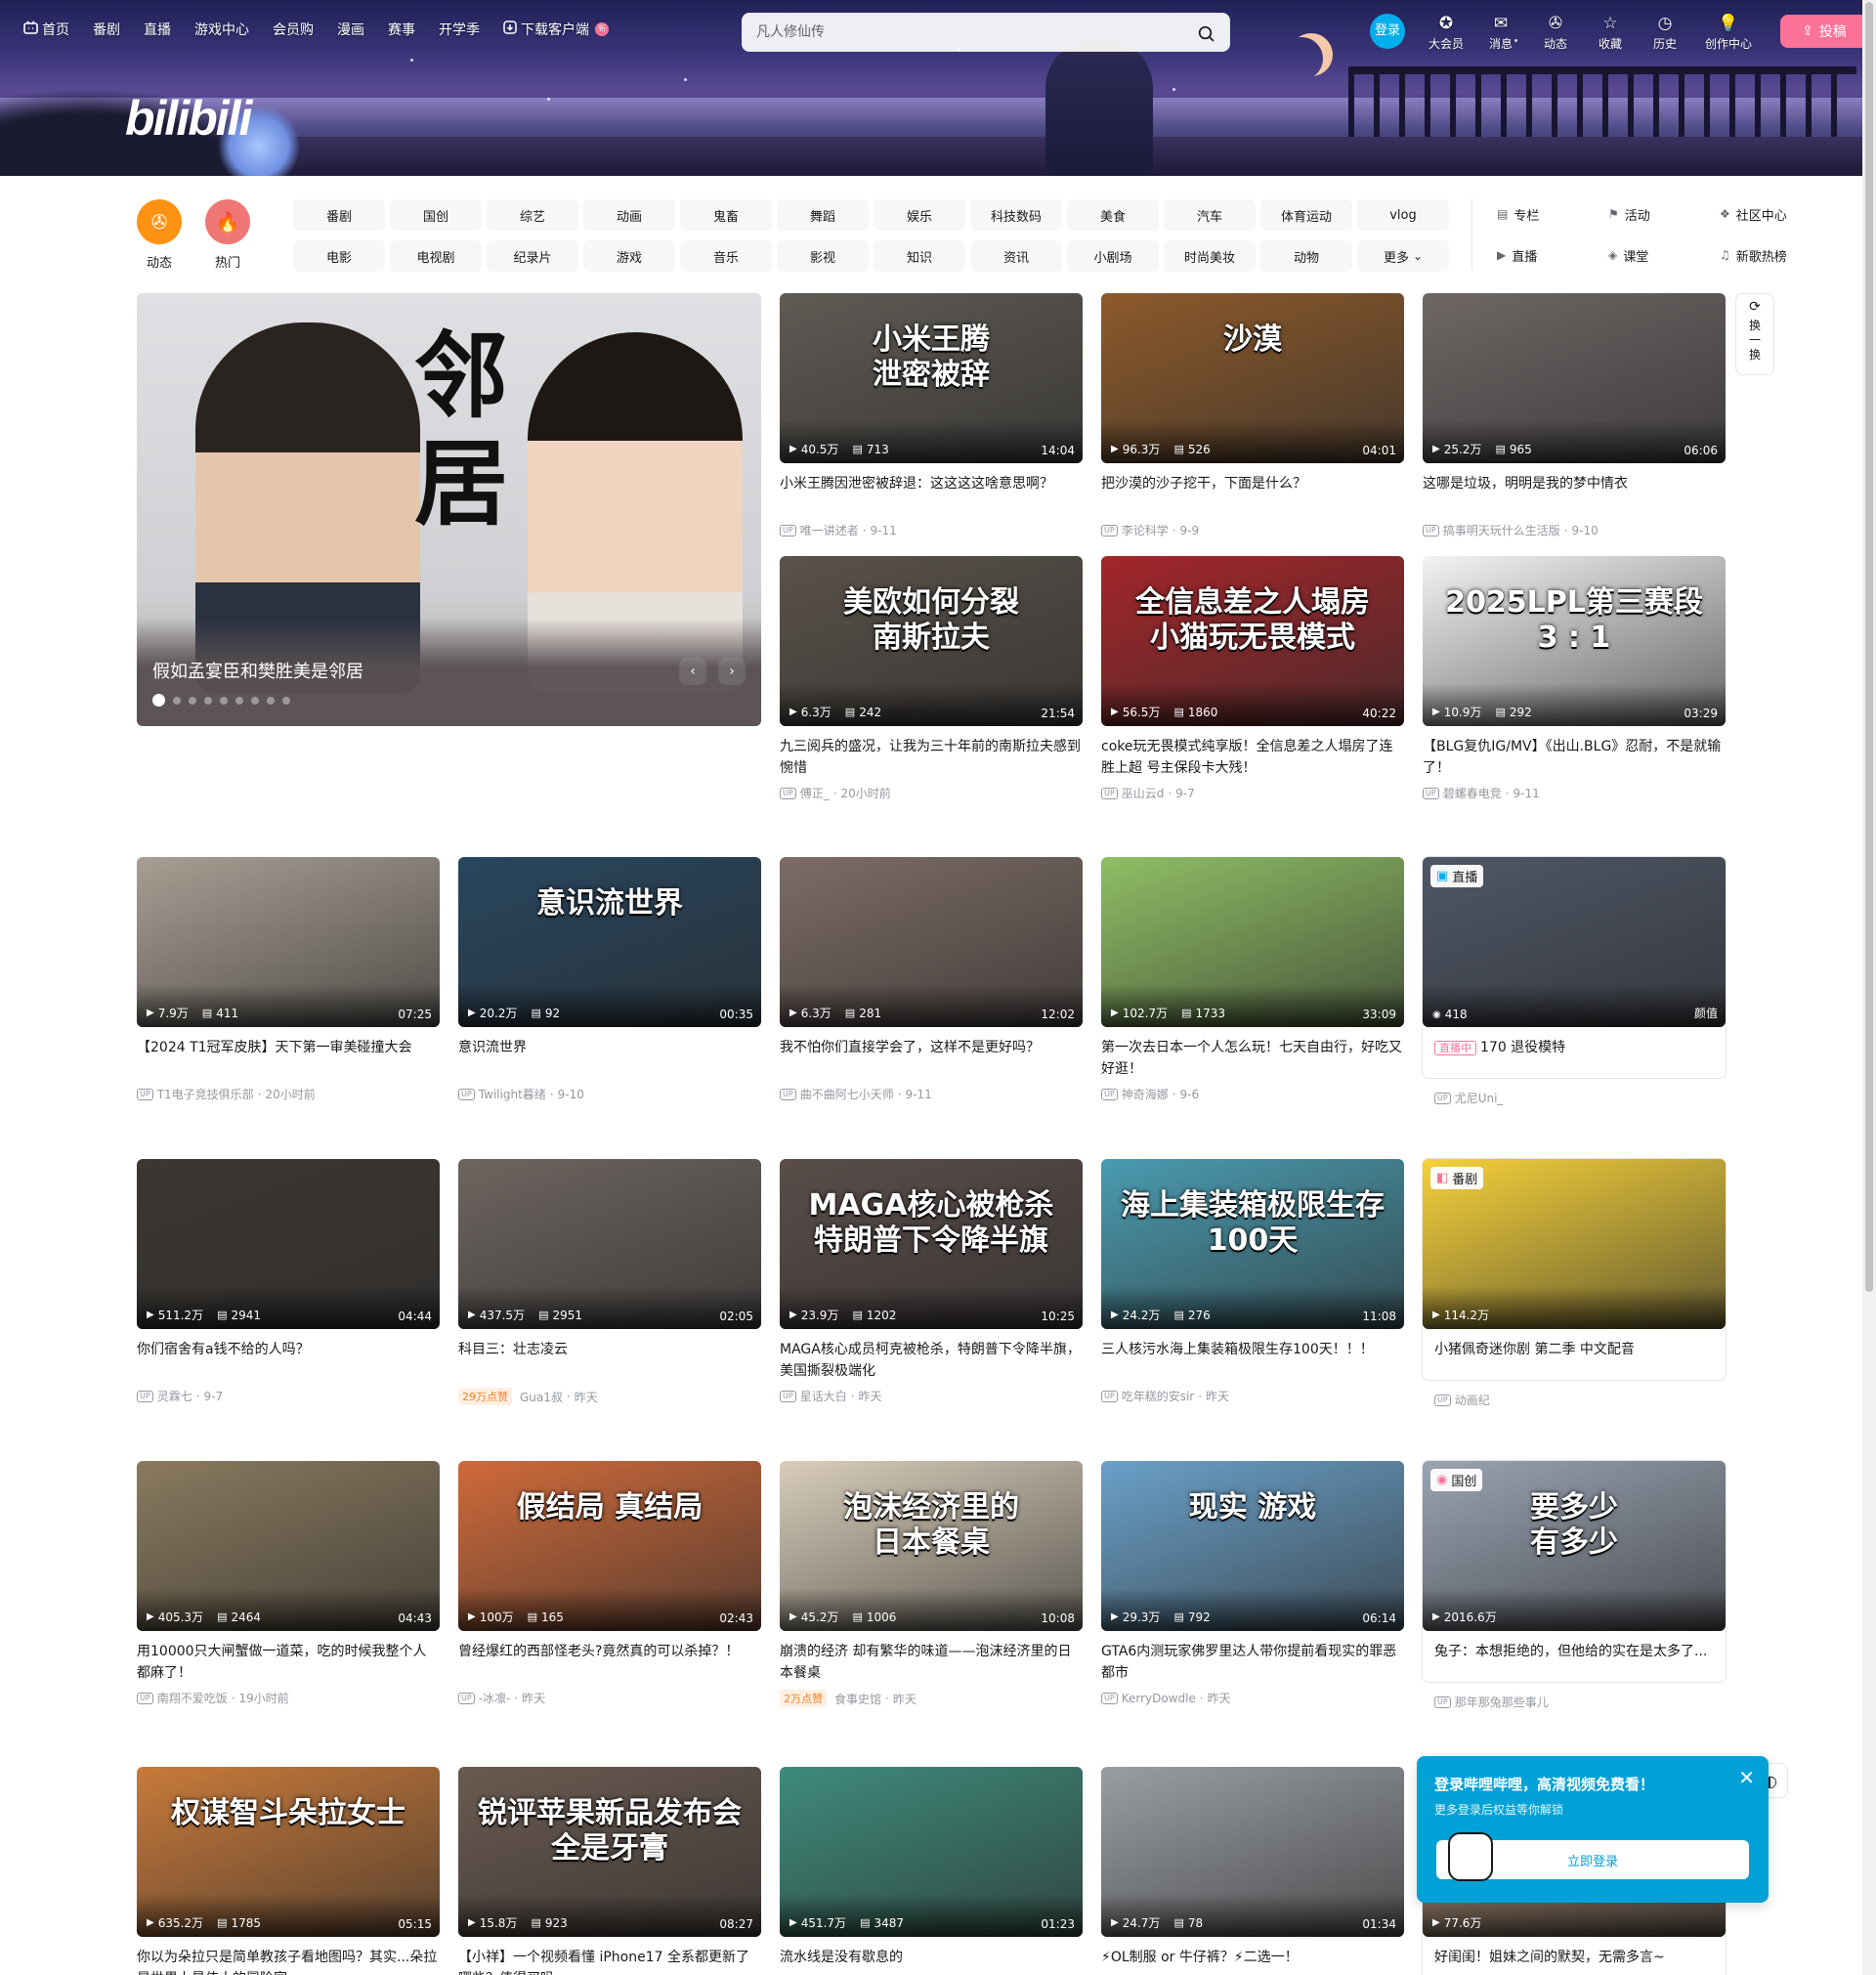 The image size is (1876, 1975). I want to click on video-title: 你们宿舍有a钱不给的人吗？, so click(288, 1361).